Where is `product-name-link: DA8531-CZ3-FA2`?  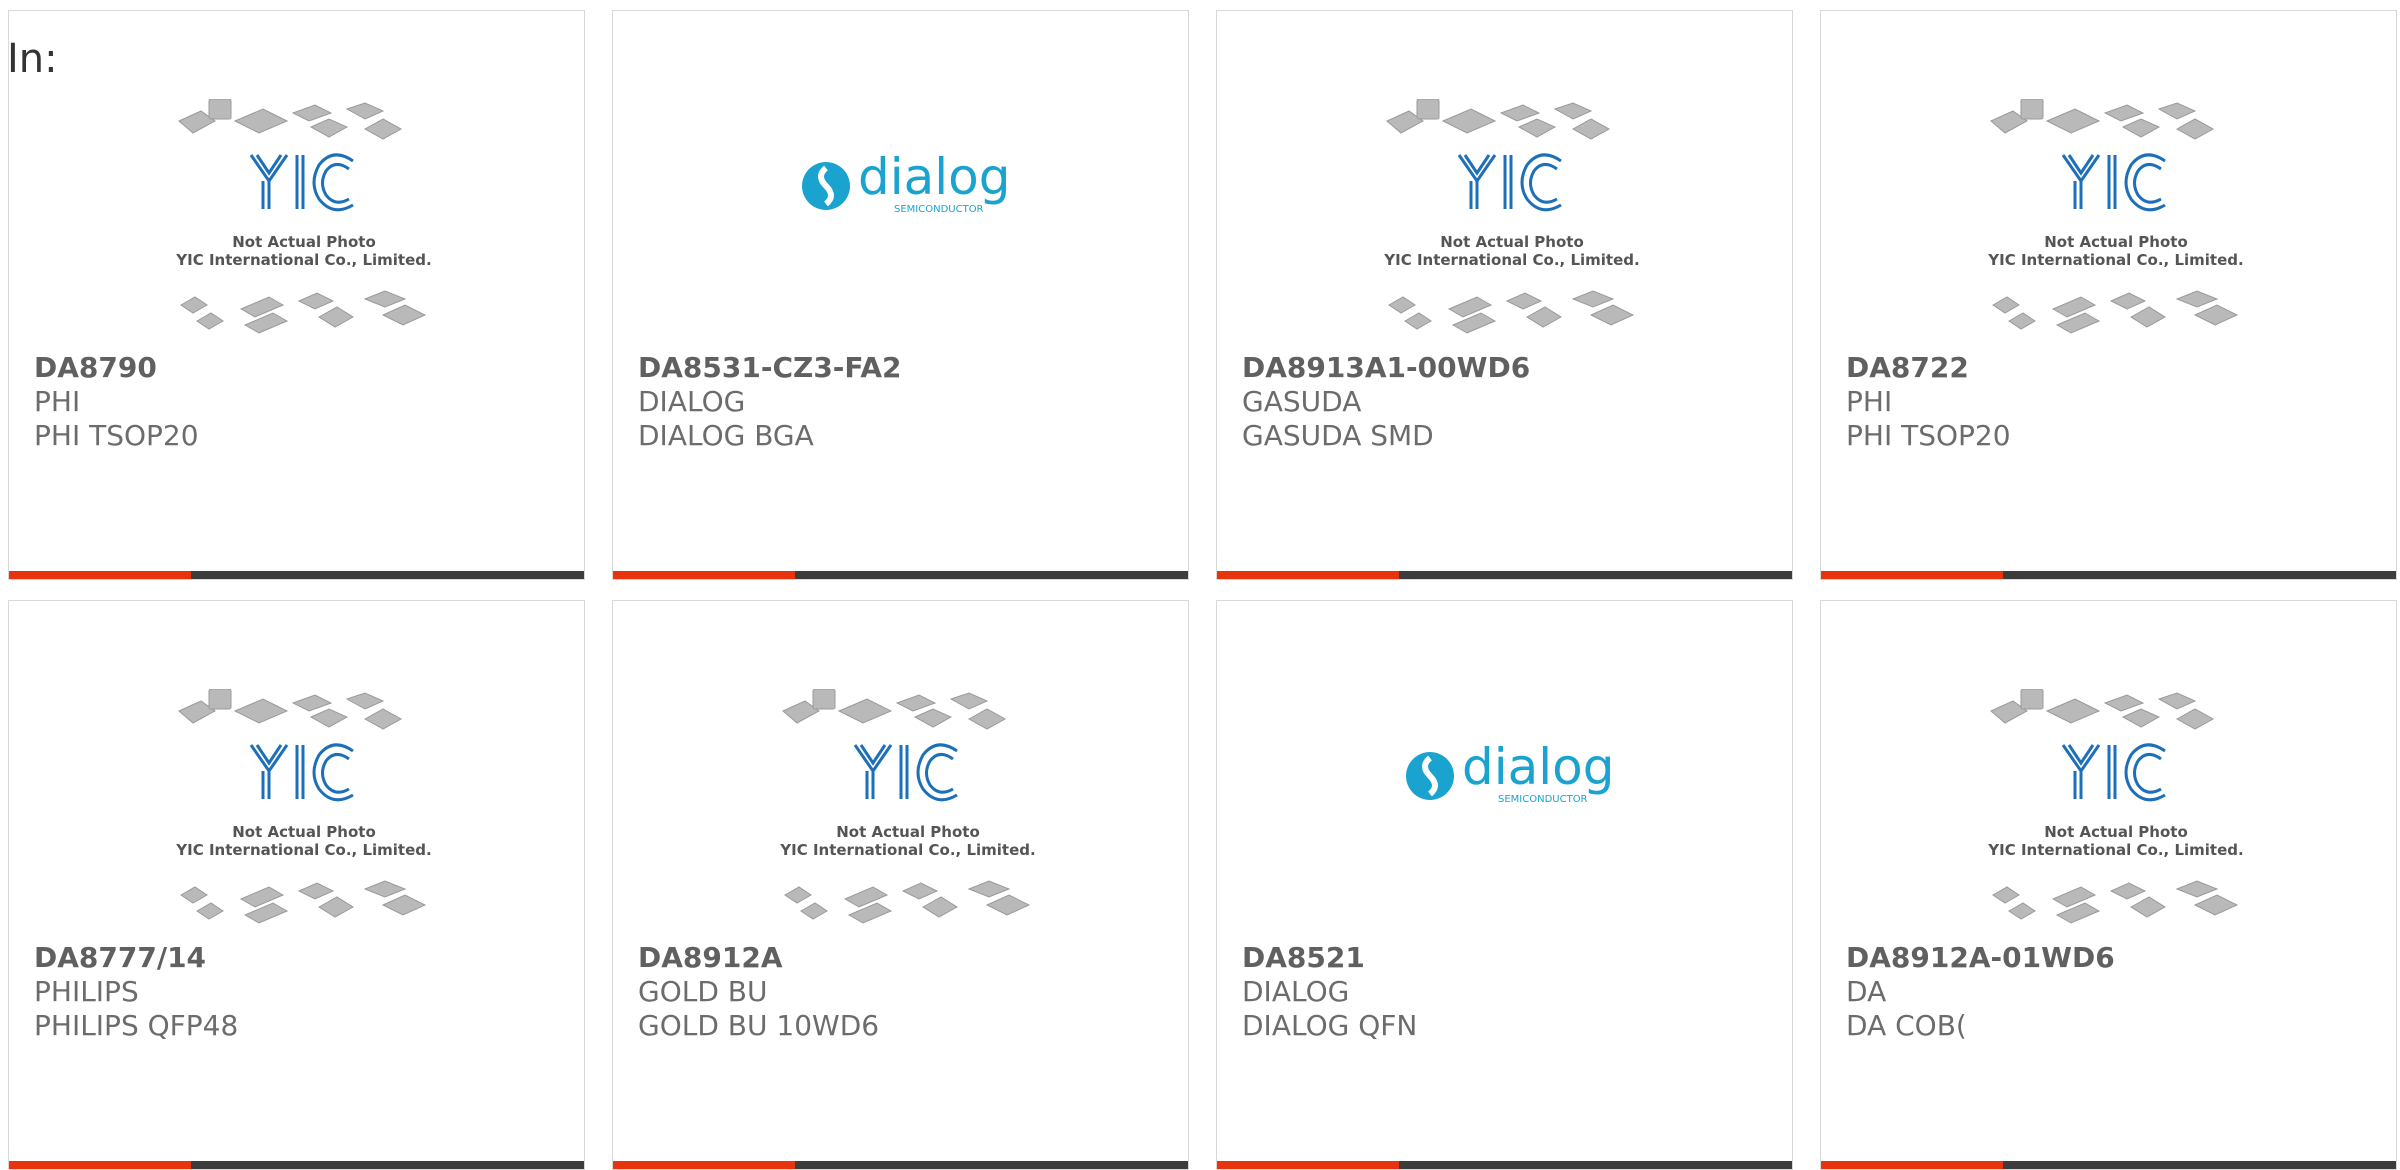 product-name-link: DA8531-CZ3-FA2 is located at coordinates (769, 367).